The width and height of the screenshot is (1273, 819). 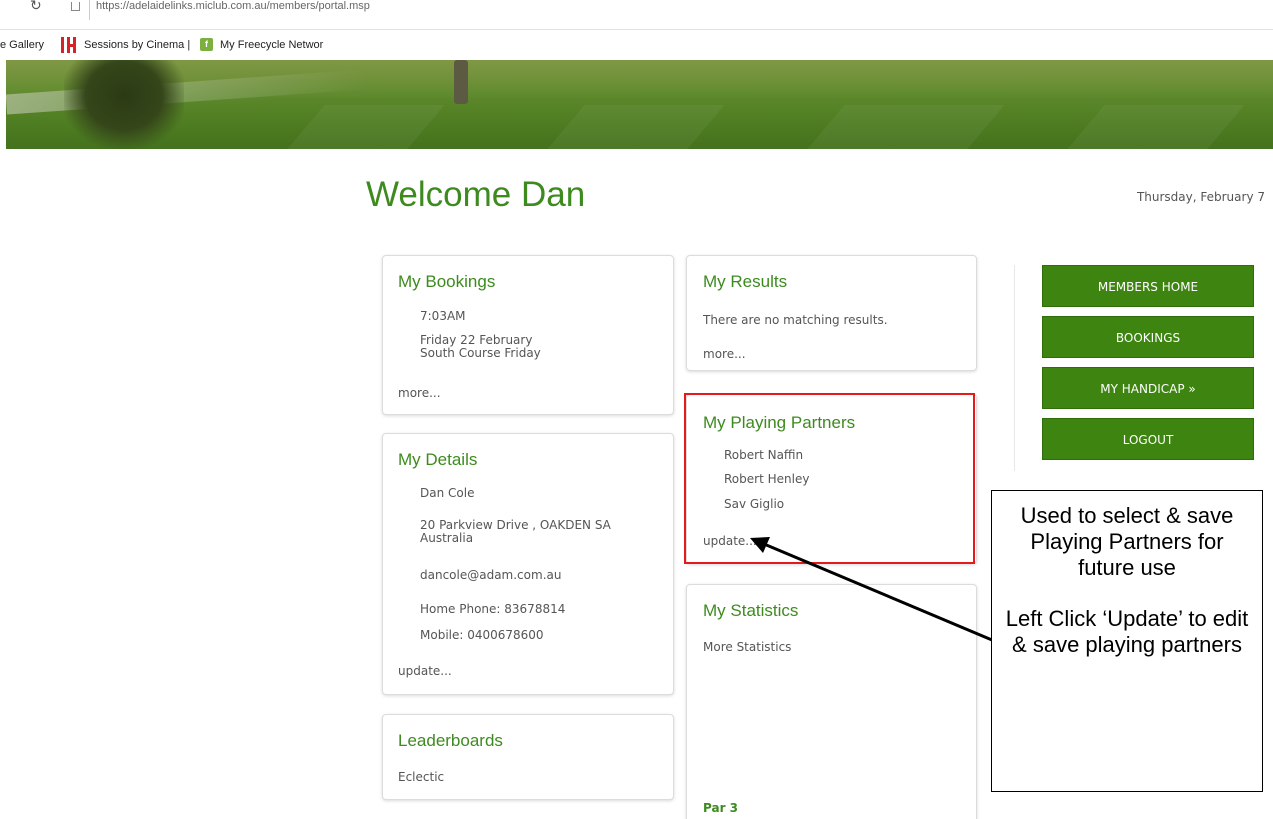 What do you see at coordinates (1200, 197) in the screenshot?
I see `current-date: Thursday, February 7` at bounding box center [1200, 197].